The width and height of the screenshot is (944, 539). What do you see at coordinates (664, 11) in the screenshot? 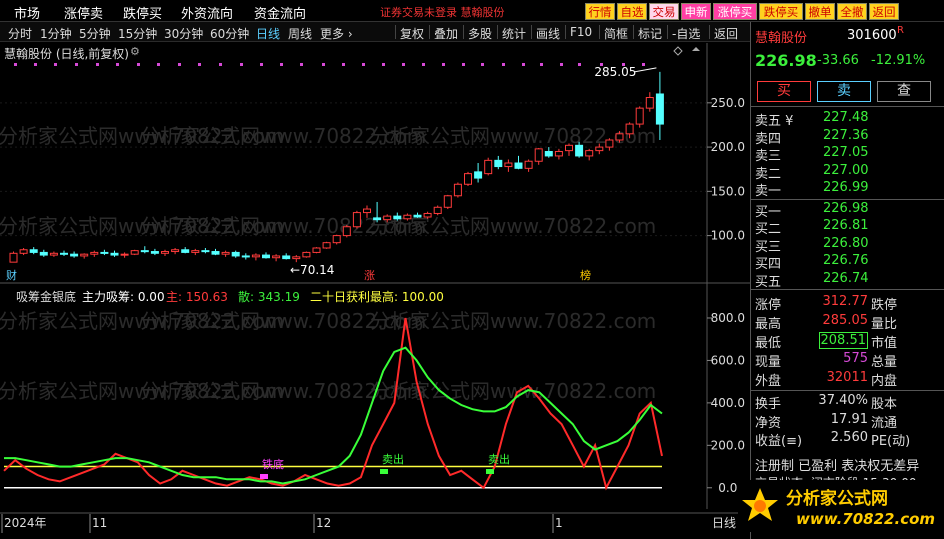
I see `quick-button-2: 交易` at bounding box center [664, 11].